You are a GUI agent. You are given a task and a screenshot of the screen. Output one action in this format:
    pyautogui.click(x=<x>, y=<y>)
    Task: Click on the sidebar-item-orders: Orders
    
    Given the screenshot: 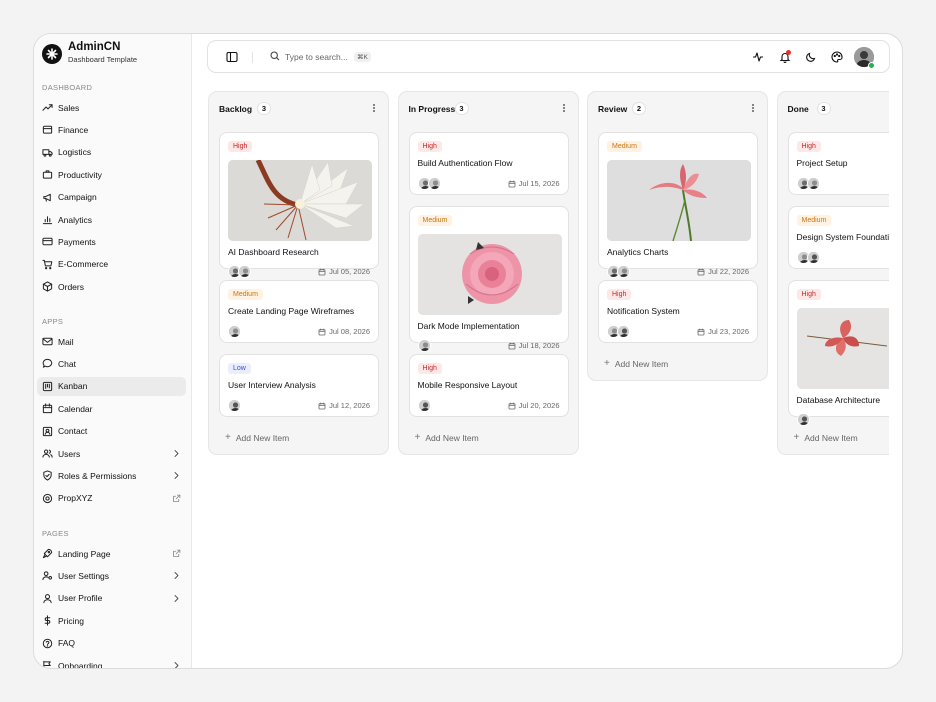 What is the action you would take?
    pyautogui.click(x=111, y=286)
    